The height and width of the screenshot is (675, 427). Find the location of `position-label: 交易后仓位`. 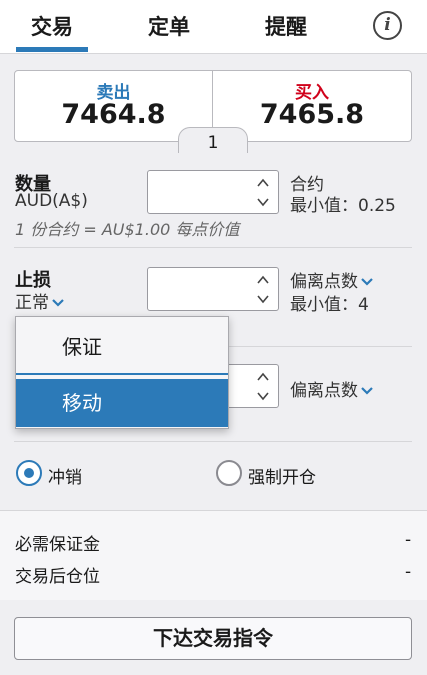

position-label: 交易后仓位 is located at coordinates (57, 577).